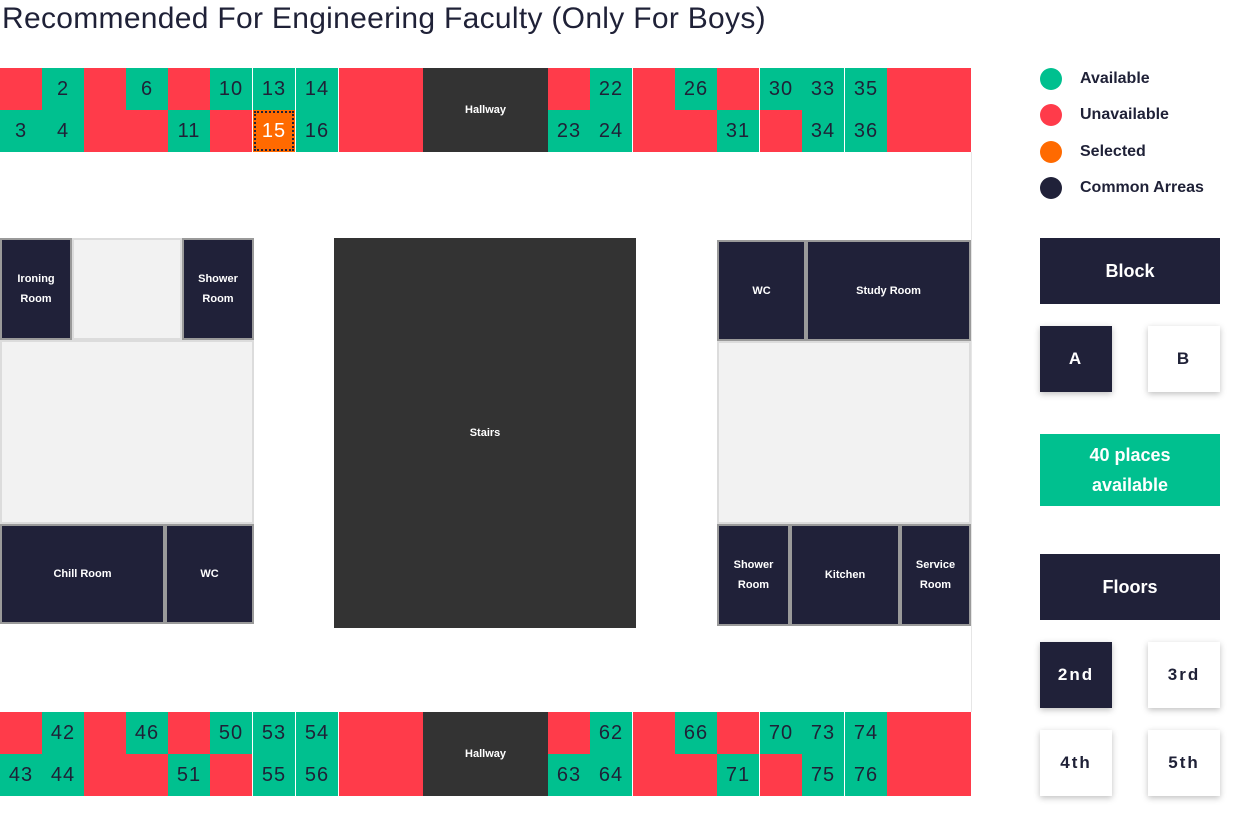 The image size is (1236, 813). I want to click on seat-available: 64, so click(611, 775).